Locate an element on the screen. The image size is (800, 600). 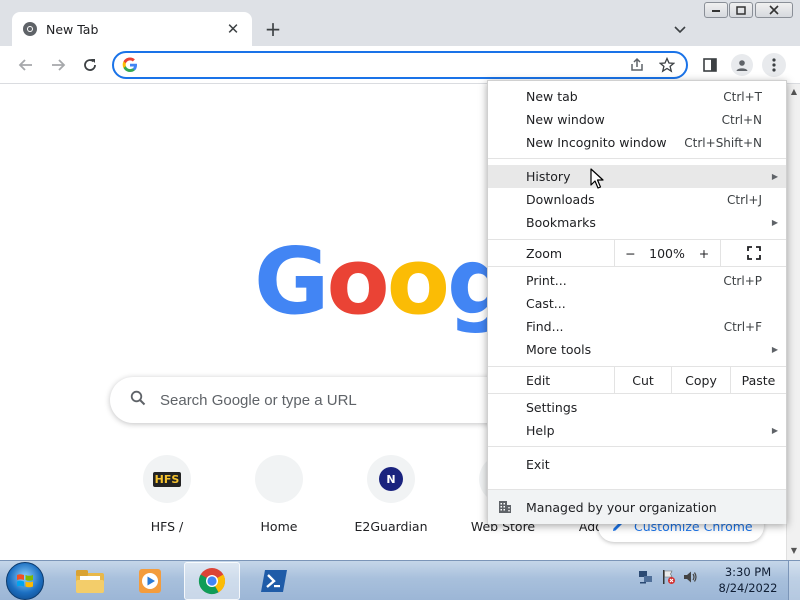
shortcut-label: Home is located at coordinates (279, 526).